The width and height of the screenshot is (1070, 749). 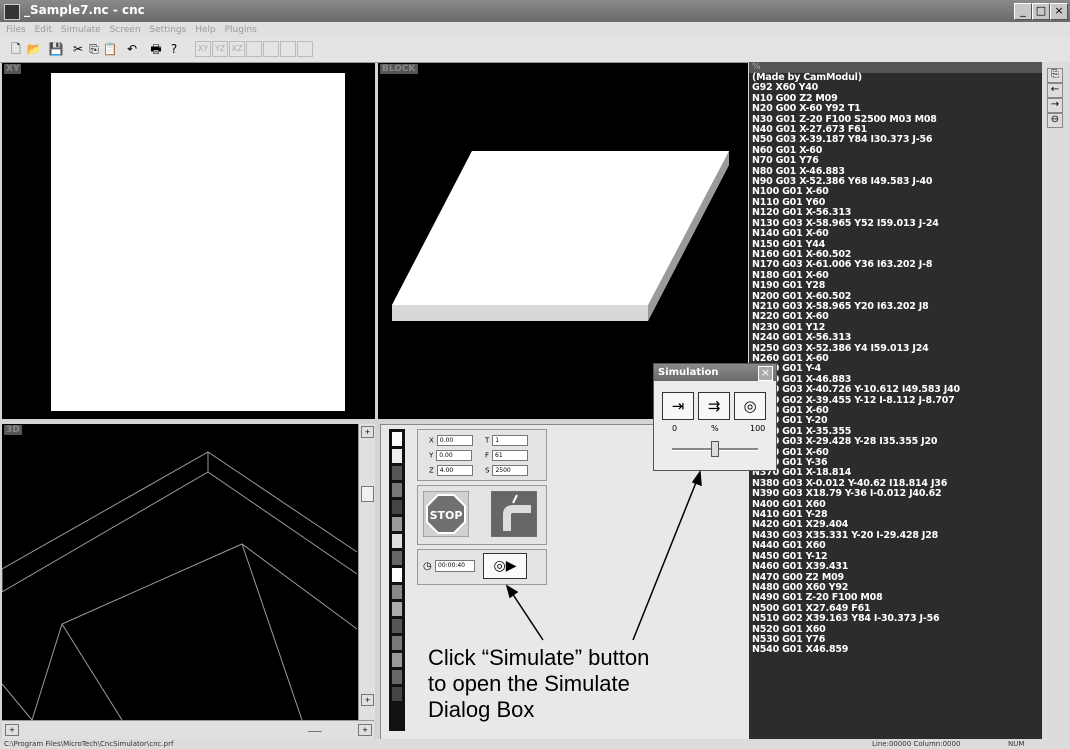 I want to click on view-xz-button: XZ, so click(x=237, y=49).